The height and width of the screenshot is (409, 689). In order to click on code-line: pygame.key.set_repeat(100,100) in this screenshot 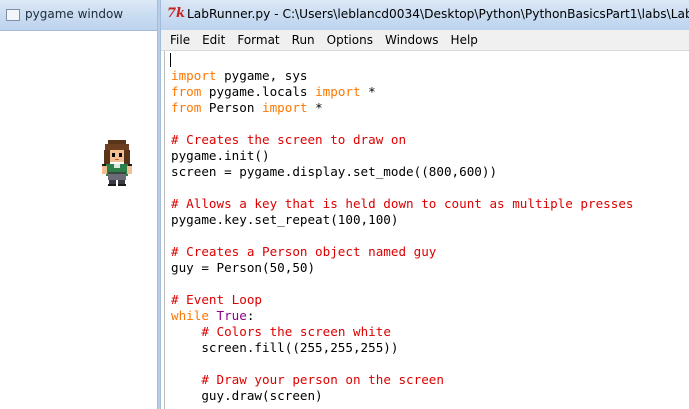, I will do `click(402, 220)`.